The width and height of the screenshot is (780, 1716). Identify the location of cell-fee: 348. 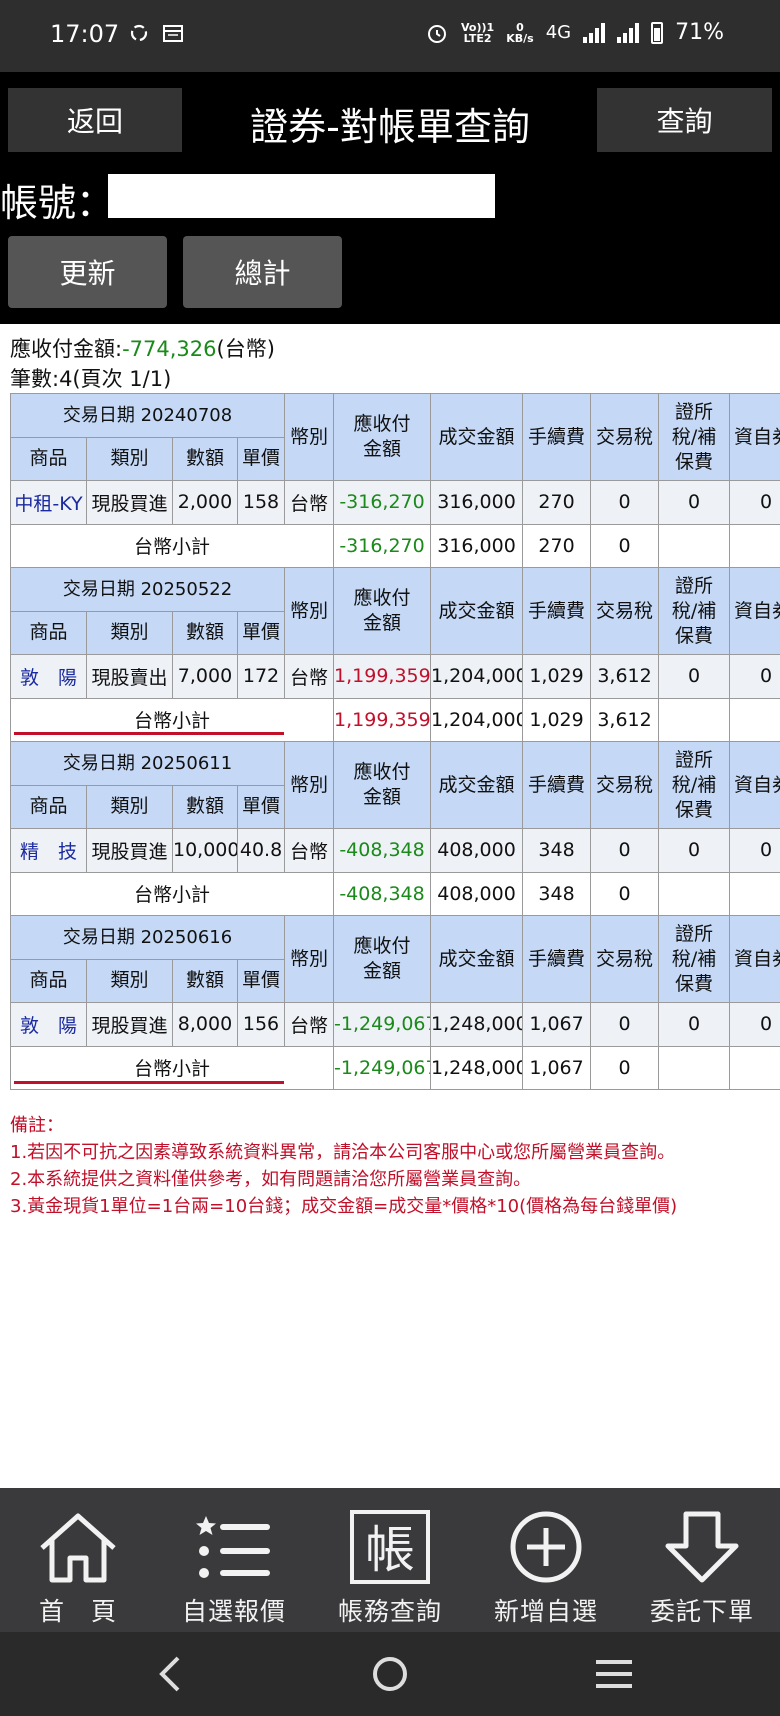
(557, 850).